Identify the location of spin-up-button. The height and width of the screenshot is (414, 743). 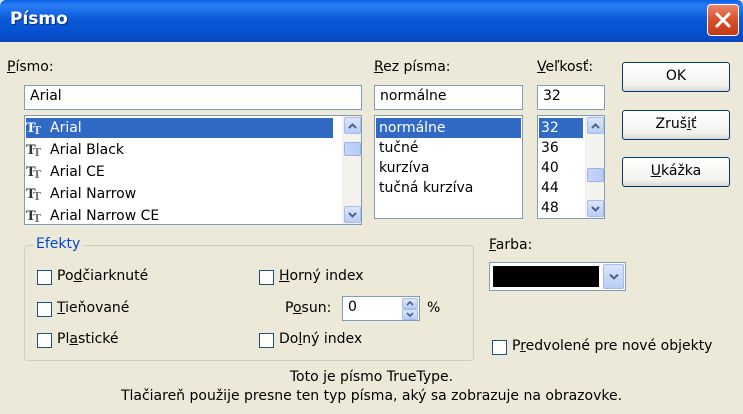
(410, 303).